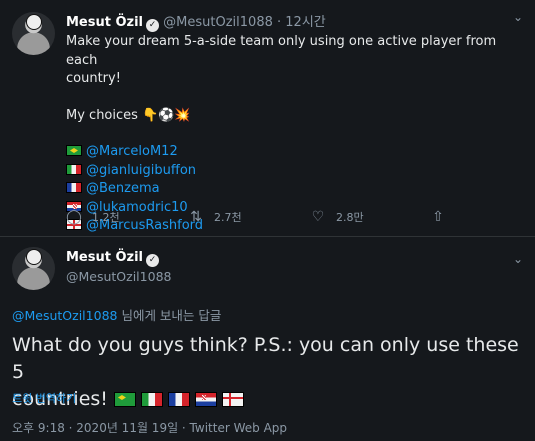  I want to click on tweet-time: 12시간, so click(305, 22).